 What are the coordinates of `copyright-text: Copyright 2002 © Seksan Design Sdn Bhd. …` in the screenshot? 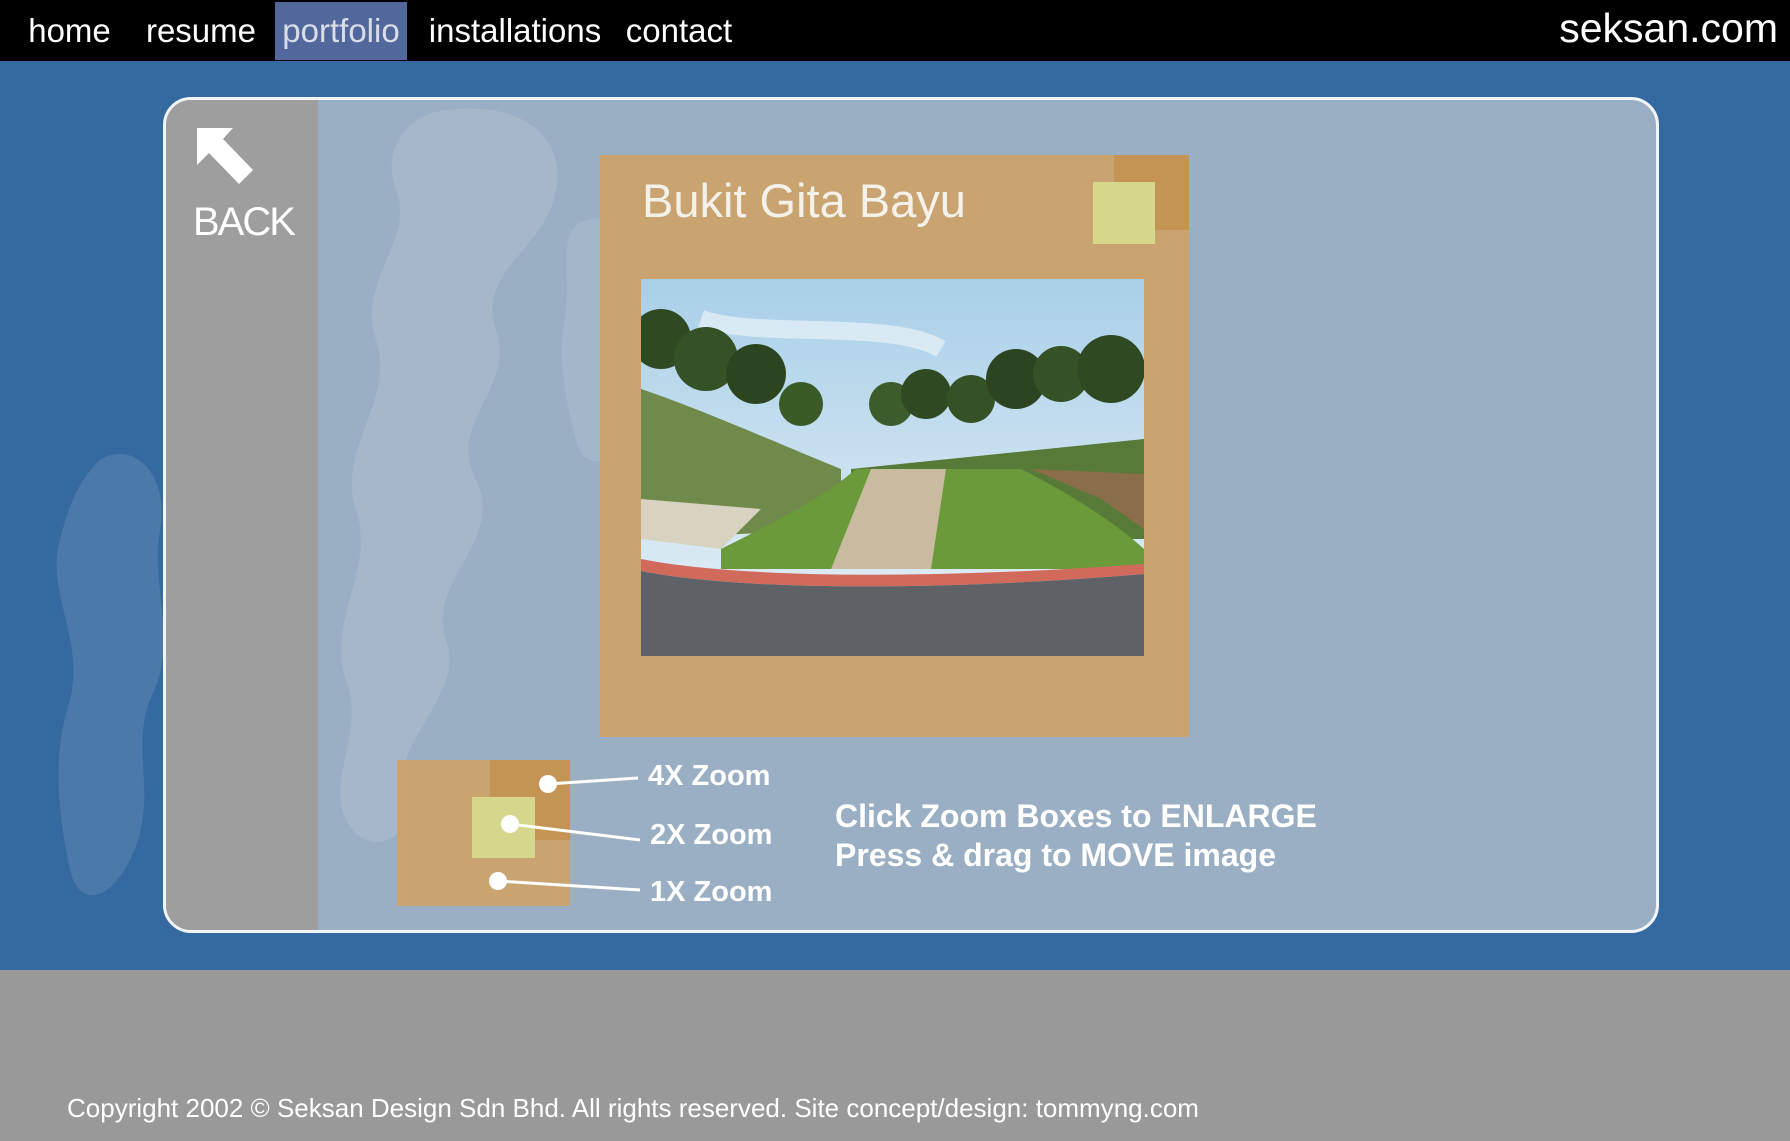 It's located at (633, 1108).